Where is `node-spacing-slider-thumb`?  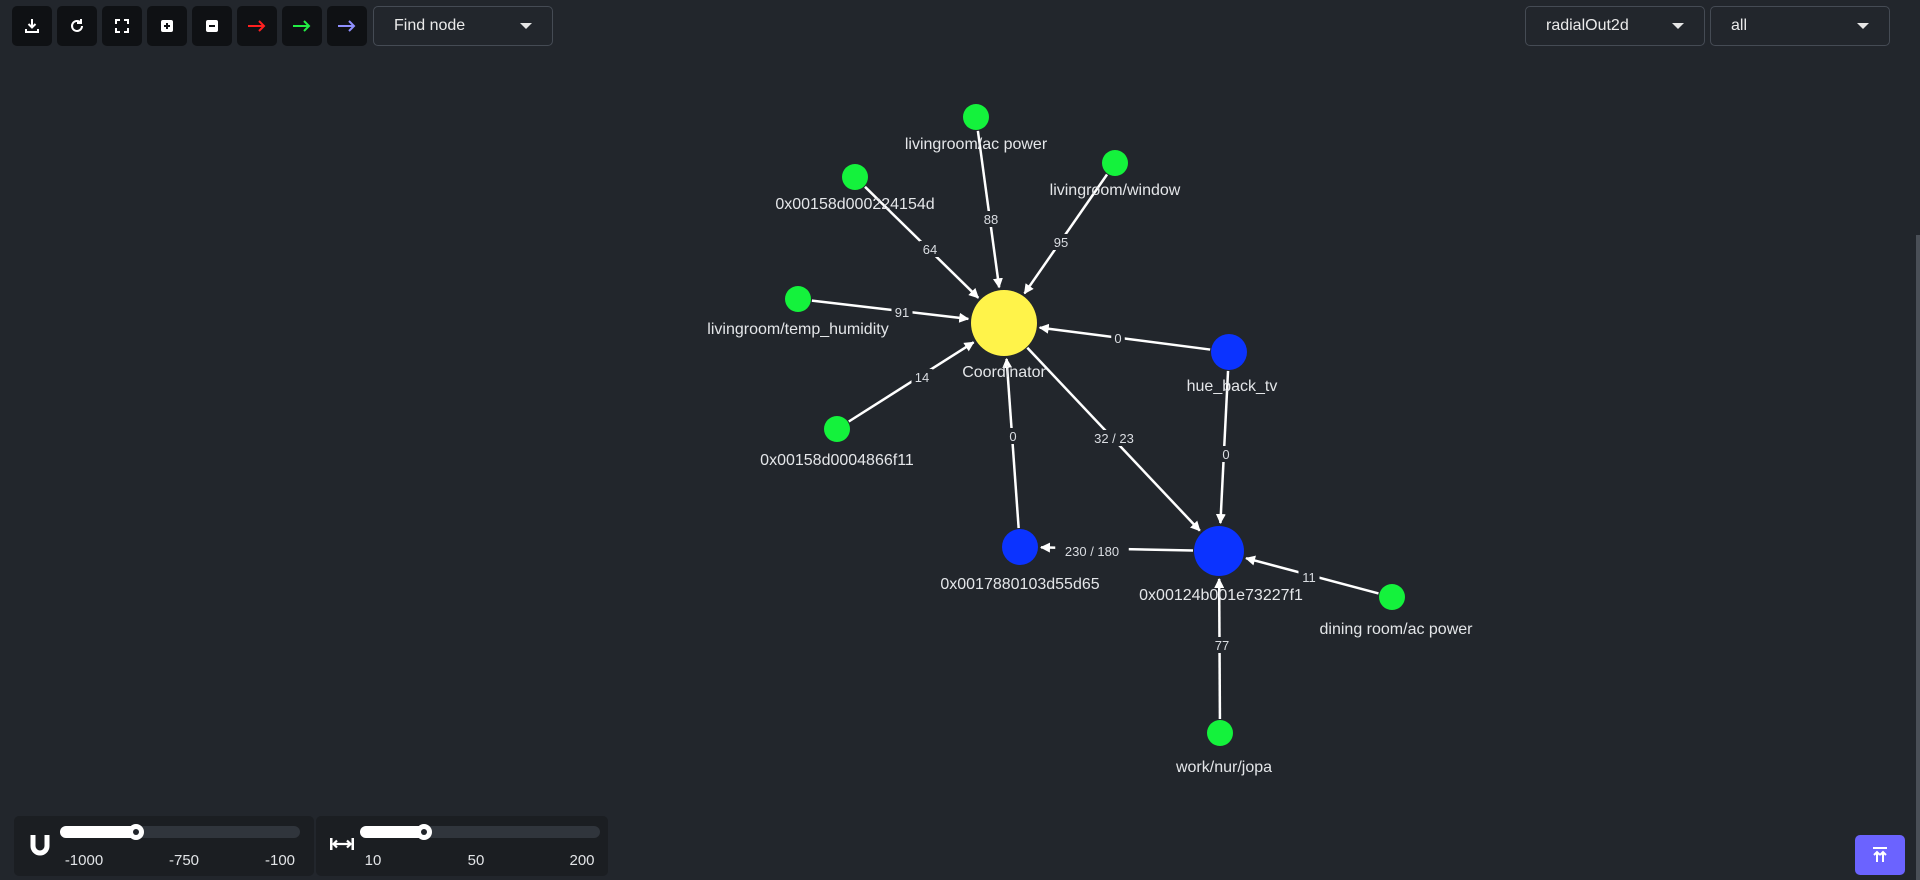 node-spacing-slider-thumb is located at coordinates (424, 832).